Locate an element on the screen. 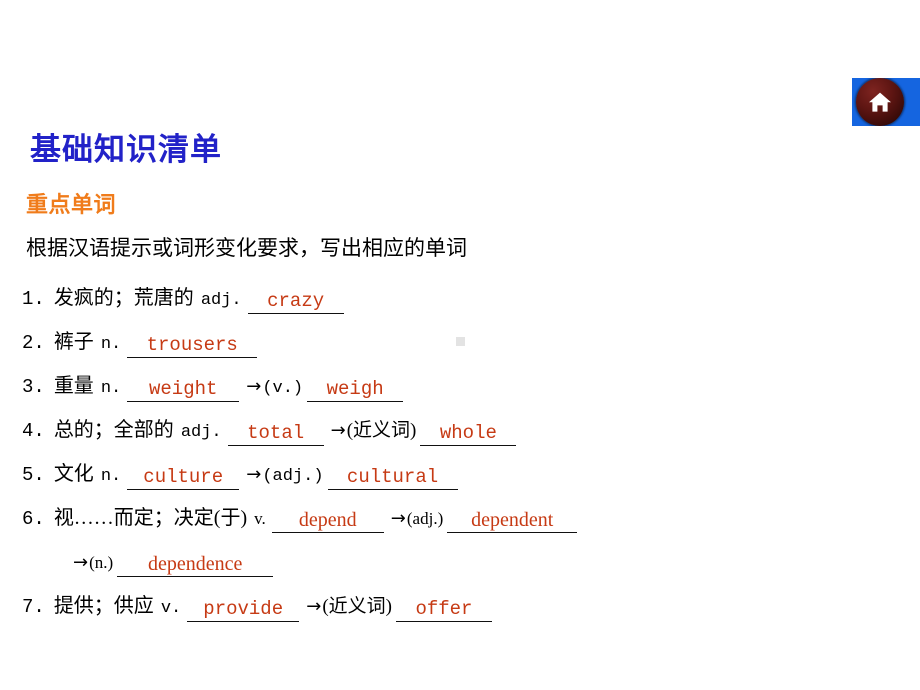 Image resolution: width=920 pixels, height=690 pixels. item-number: 2. is located at coordinates (33, 343).